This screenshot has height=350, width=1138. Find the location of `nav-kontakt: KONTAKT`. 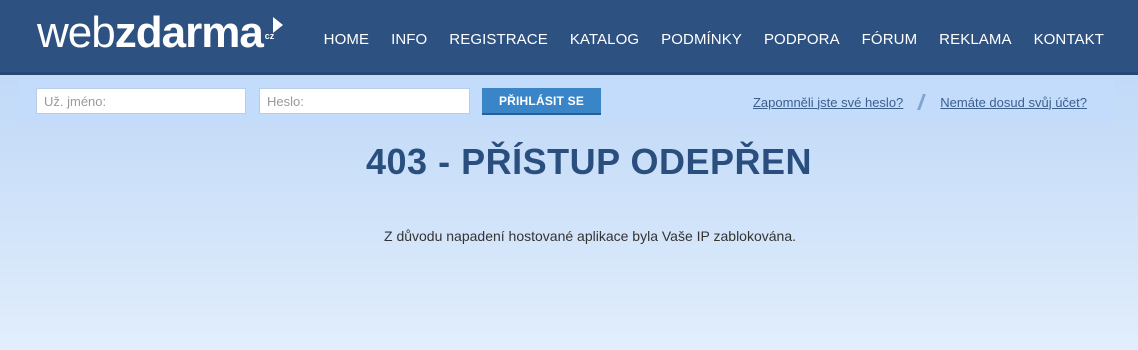

nav-kontakt: KONTAKT is located at coordinates (1069, 39).